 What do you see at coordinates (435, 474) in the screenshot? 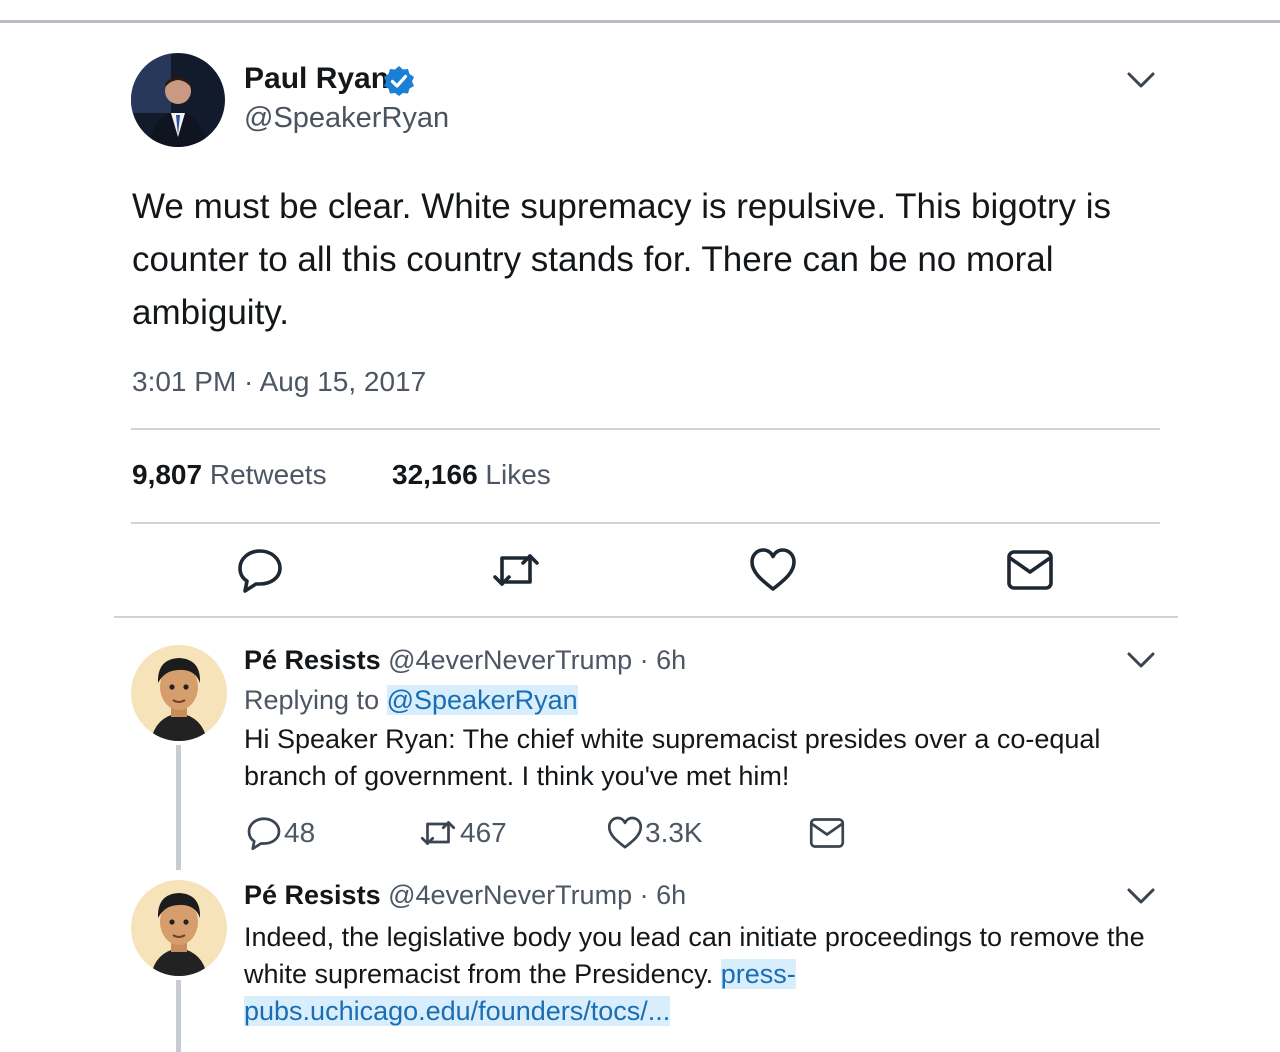
I see `likes-count: 32,166` at bounding box center [435, 474].